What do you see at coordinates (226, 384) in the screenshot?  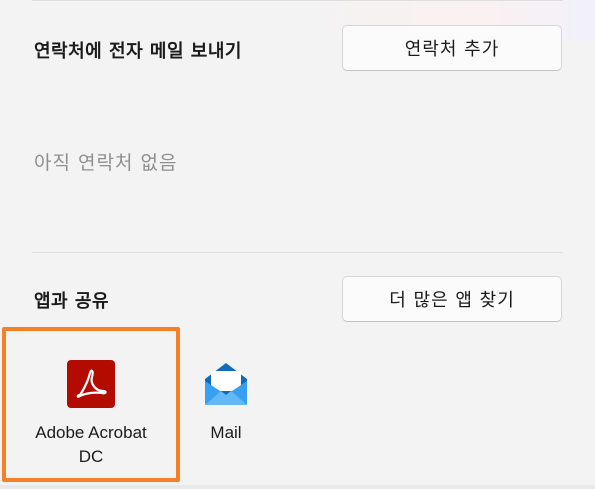 I see `mail-icon` at bounding box center [226, 384].